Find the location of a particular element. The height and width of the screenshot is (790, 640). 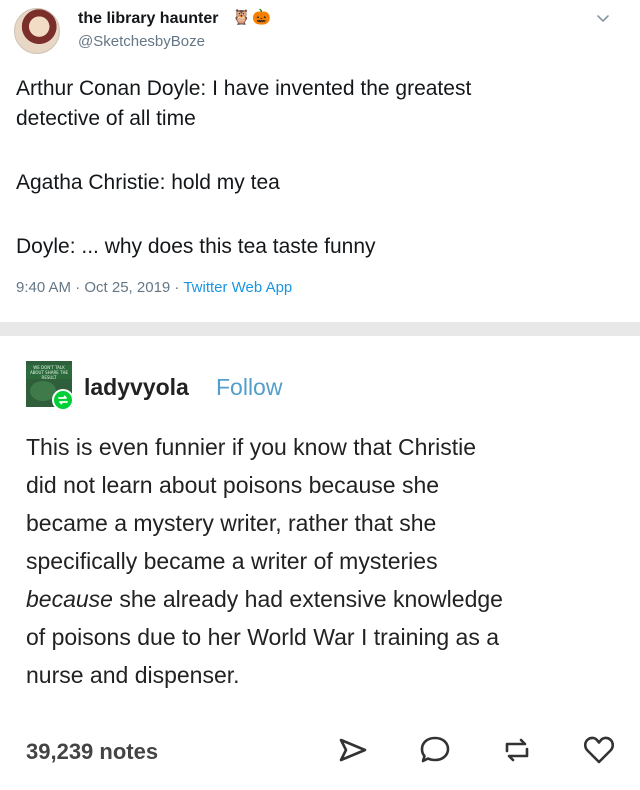

chevron-down-icon is located at coordinates (603, 19).